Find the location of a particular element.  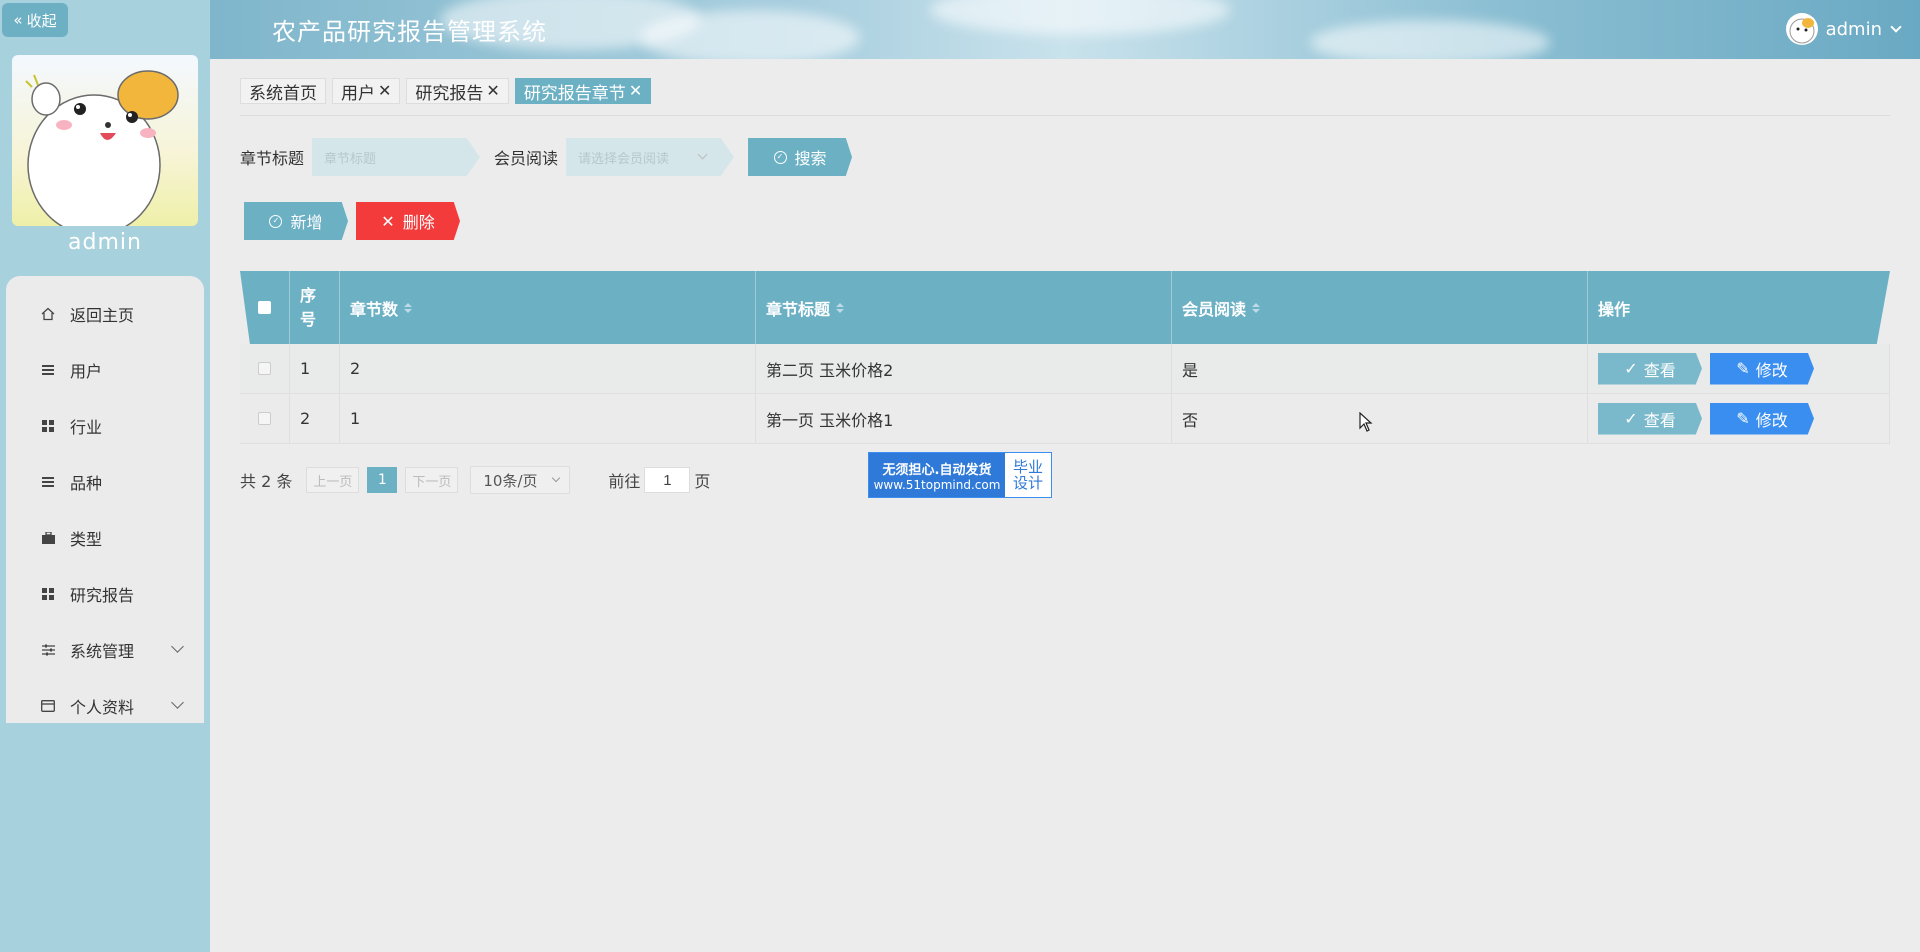

add-button-label: 新增 is located at coordinates (306, 222).